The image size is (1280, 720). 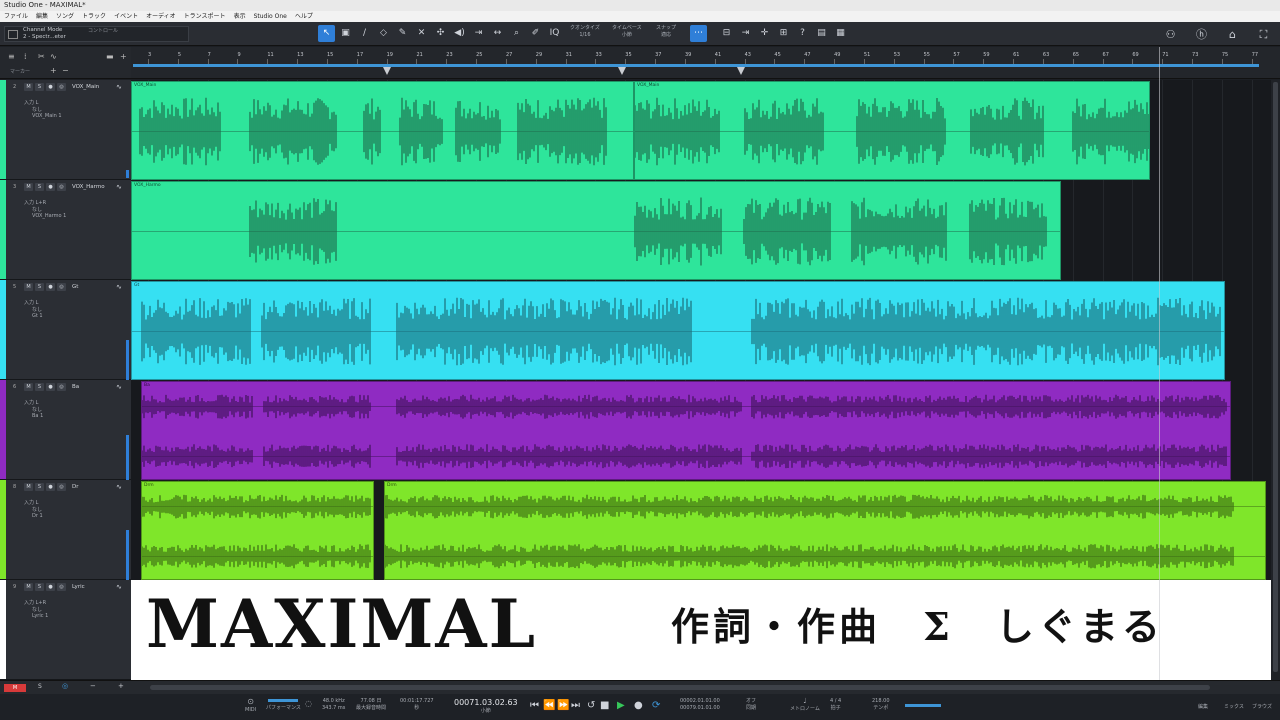 What do you see at coordinates (596, 230) in the screenshot?
I see `audio-clip: VOX_Harmo` at bounding box center [596, 230].